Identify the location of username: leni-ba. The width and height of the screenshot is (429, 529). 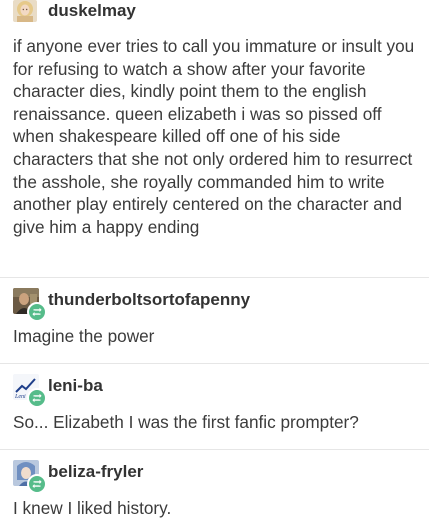
(75, 386).